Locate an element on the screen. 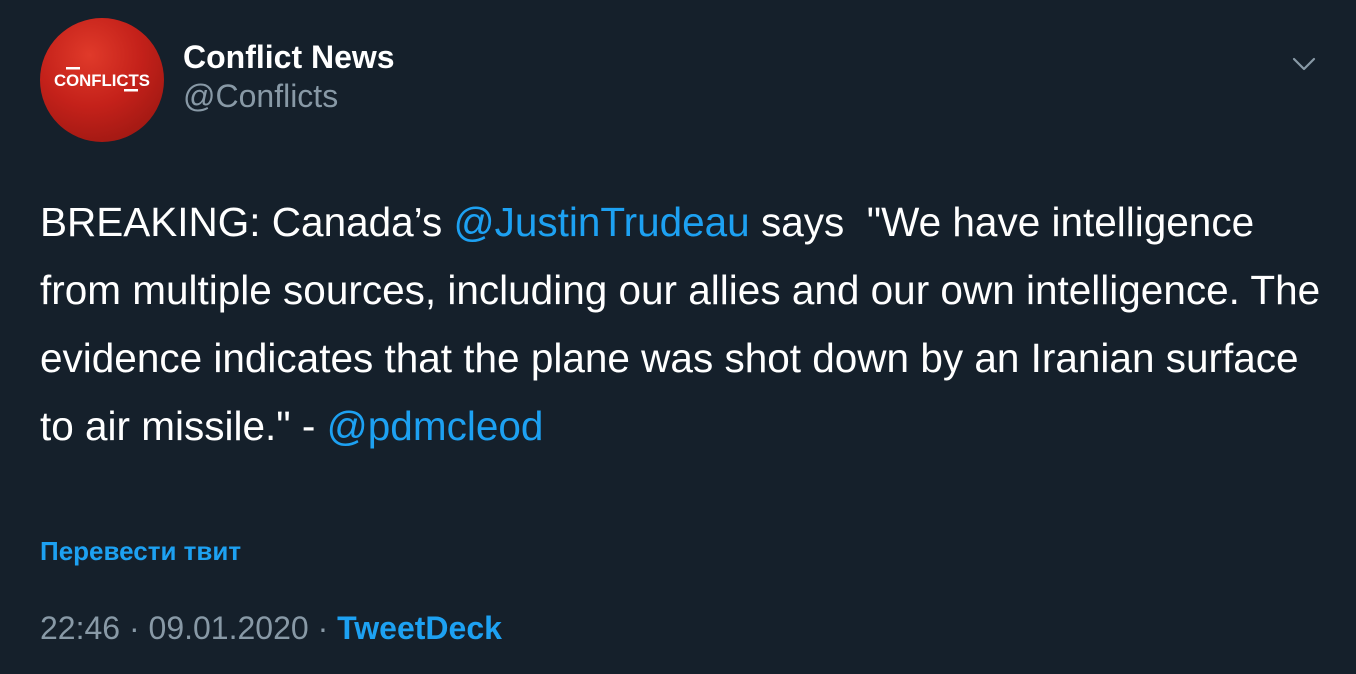  tweet-date: 09.01.2020 is located at coordinates (229, 628).